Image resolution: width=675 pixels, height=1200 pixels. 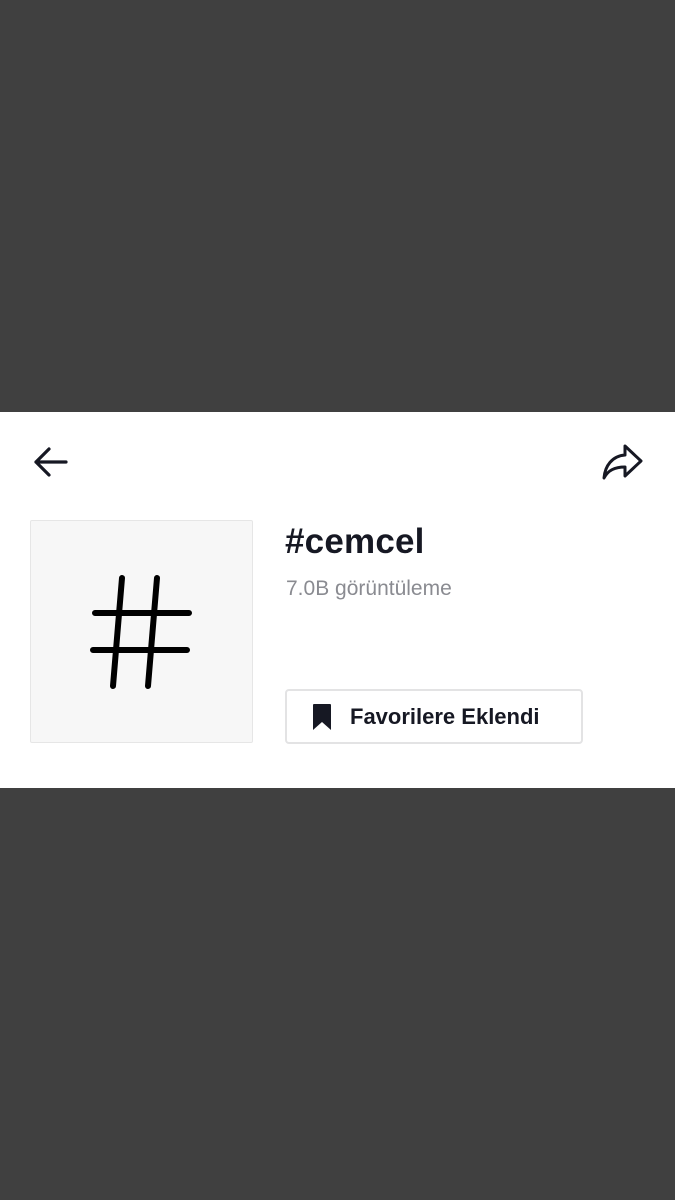 I want to click on hashtag-icon, so click(x=140, y=631).